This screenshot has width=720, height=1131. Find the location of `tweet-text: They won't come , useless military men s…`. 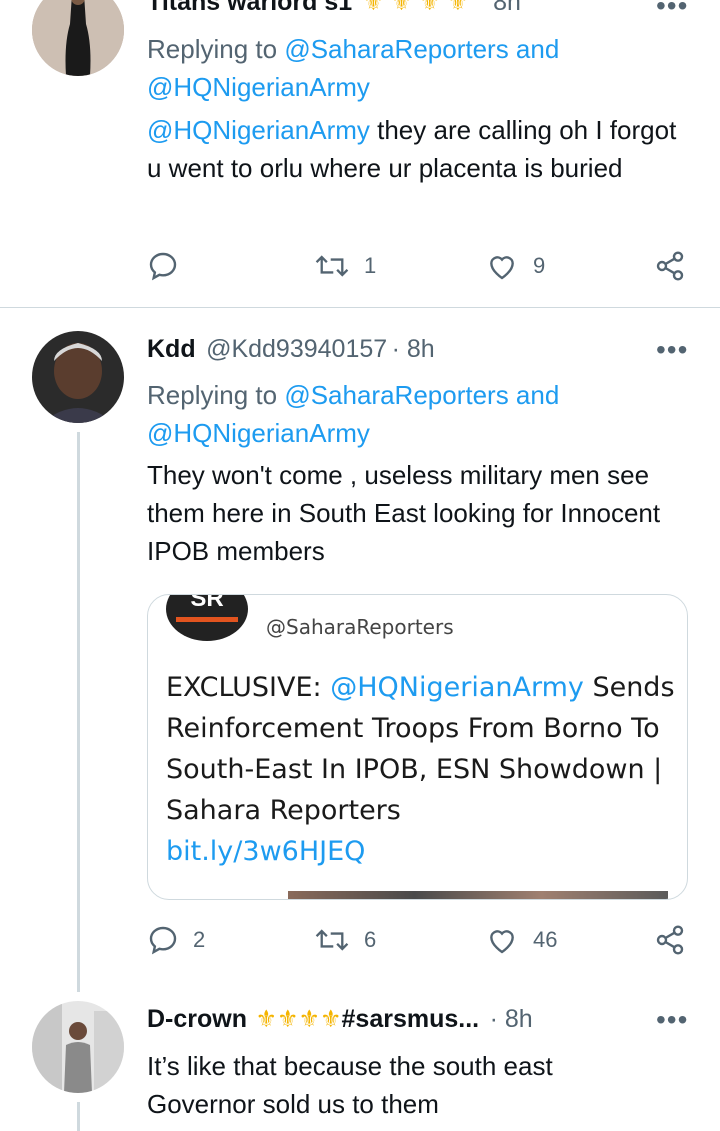

tweet-text: They won't come , useless military men s… is located at coordinates (404, 513).